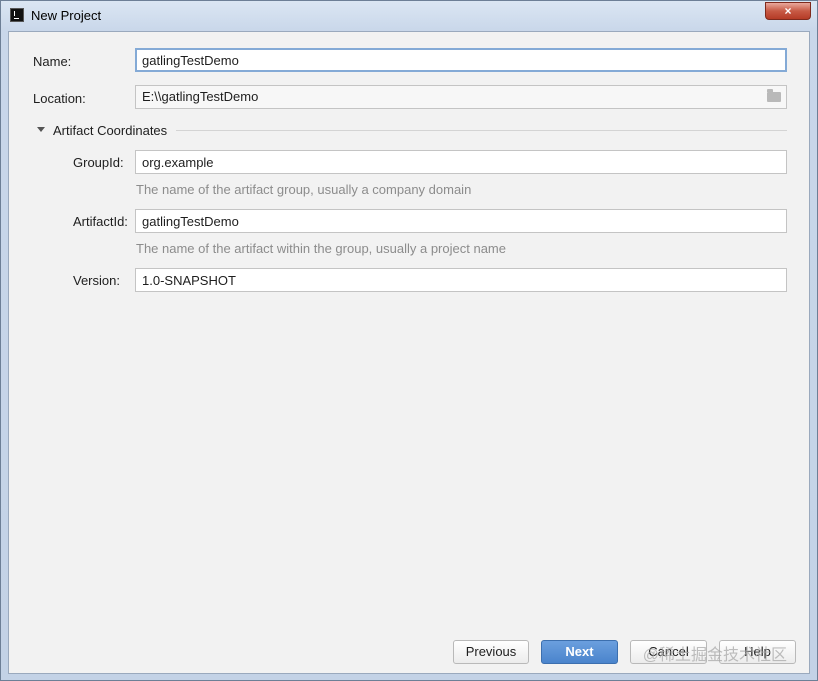  Describe the element at coordinates (461, 162) in the screenshot. I see `groupid-input` at that location.